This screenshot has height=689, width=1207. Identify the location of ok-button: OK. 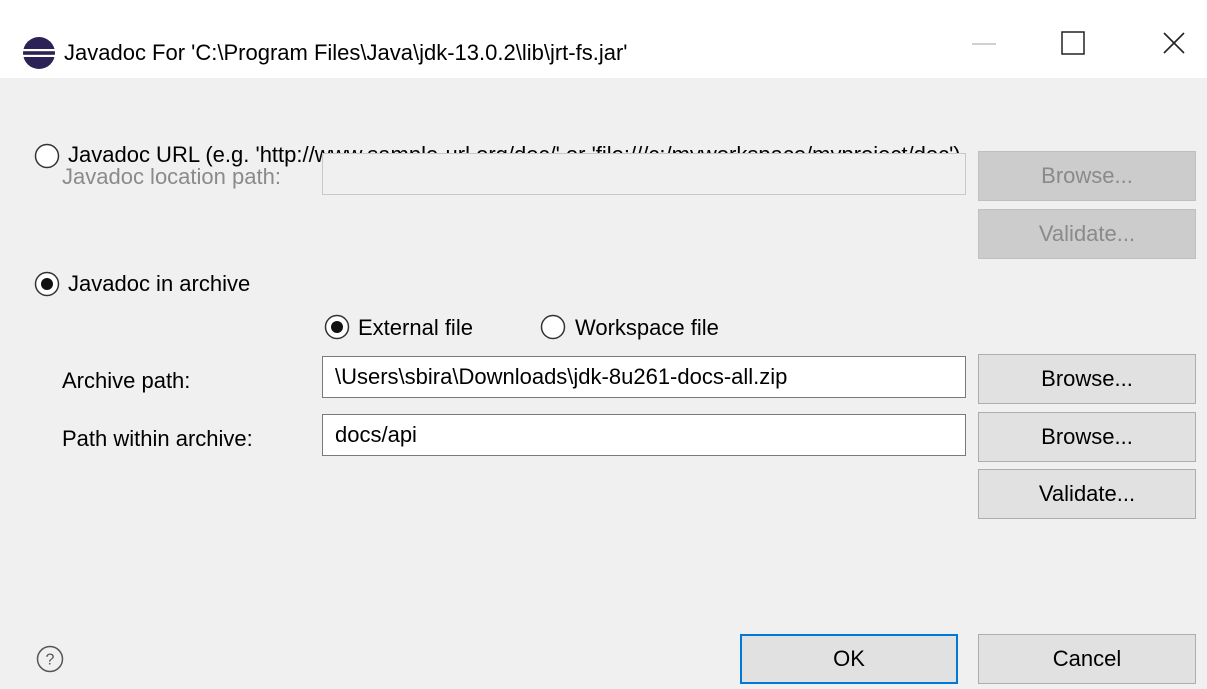
(849, 659).